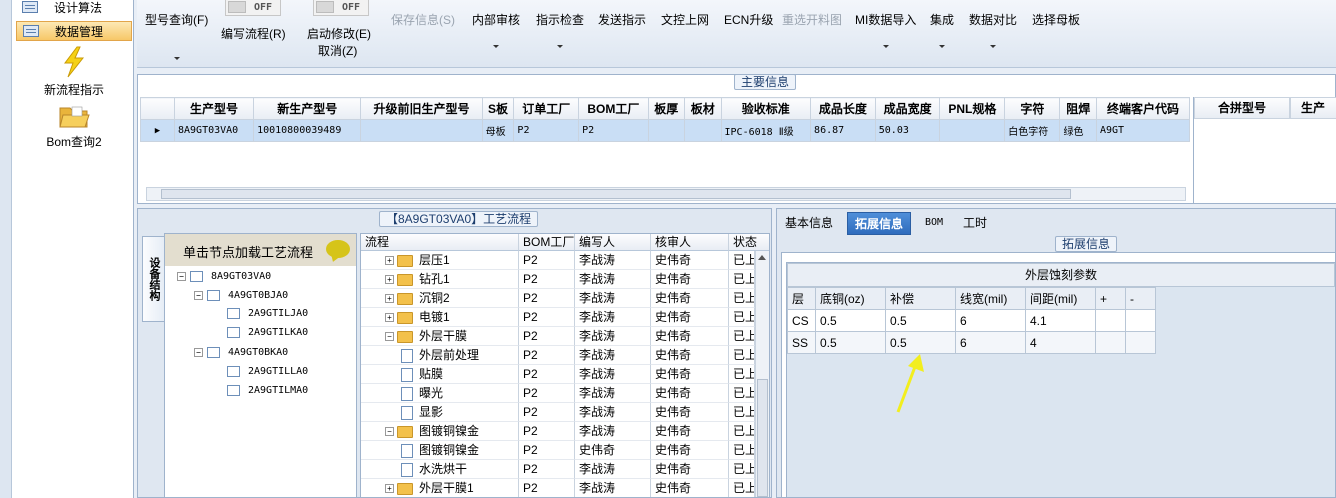  Describe the element at coordinates (440, 412) in the screenshot. I see `flow-step-cell: 显影` at that location.